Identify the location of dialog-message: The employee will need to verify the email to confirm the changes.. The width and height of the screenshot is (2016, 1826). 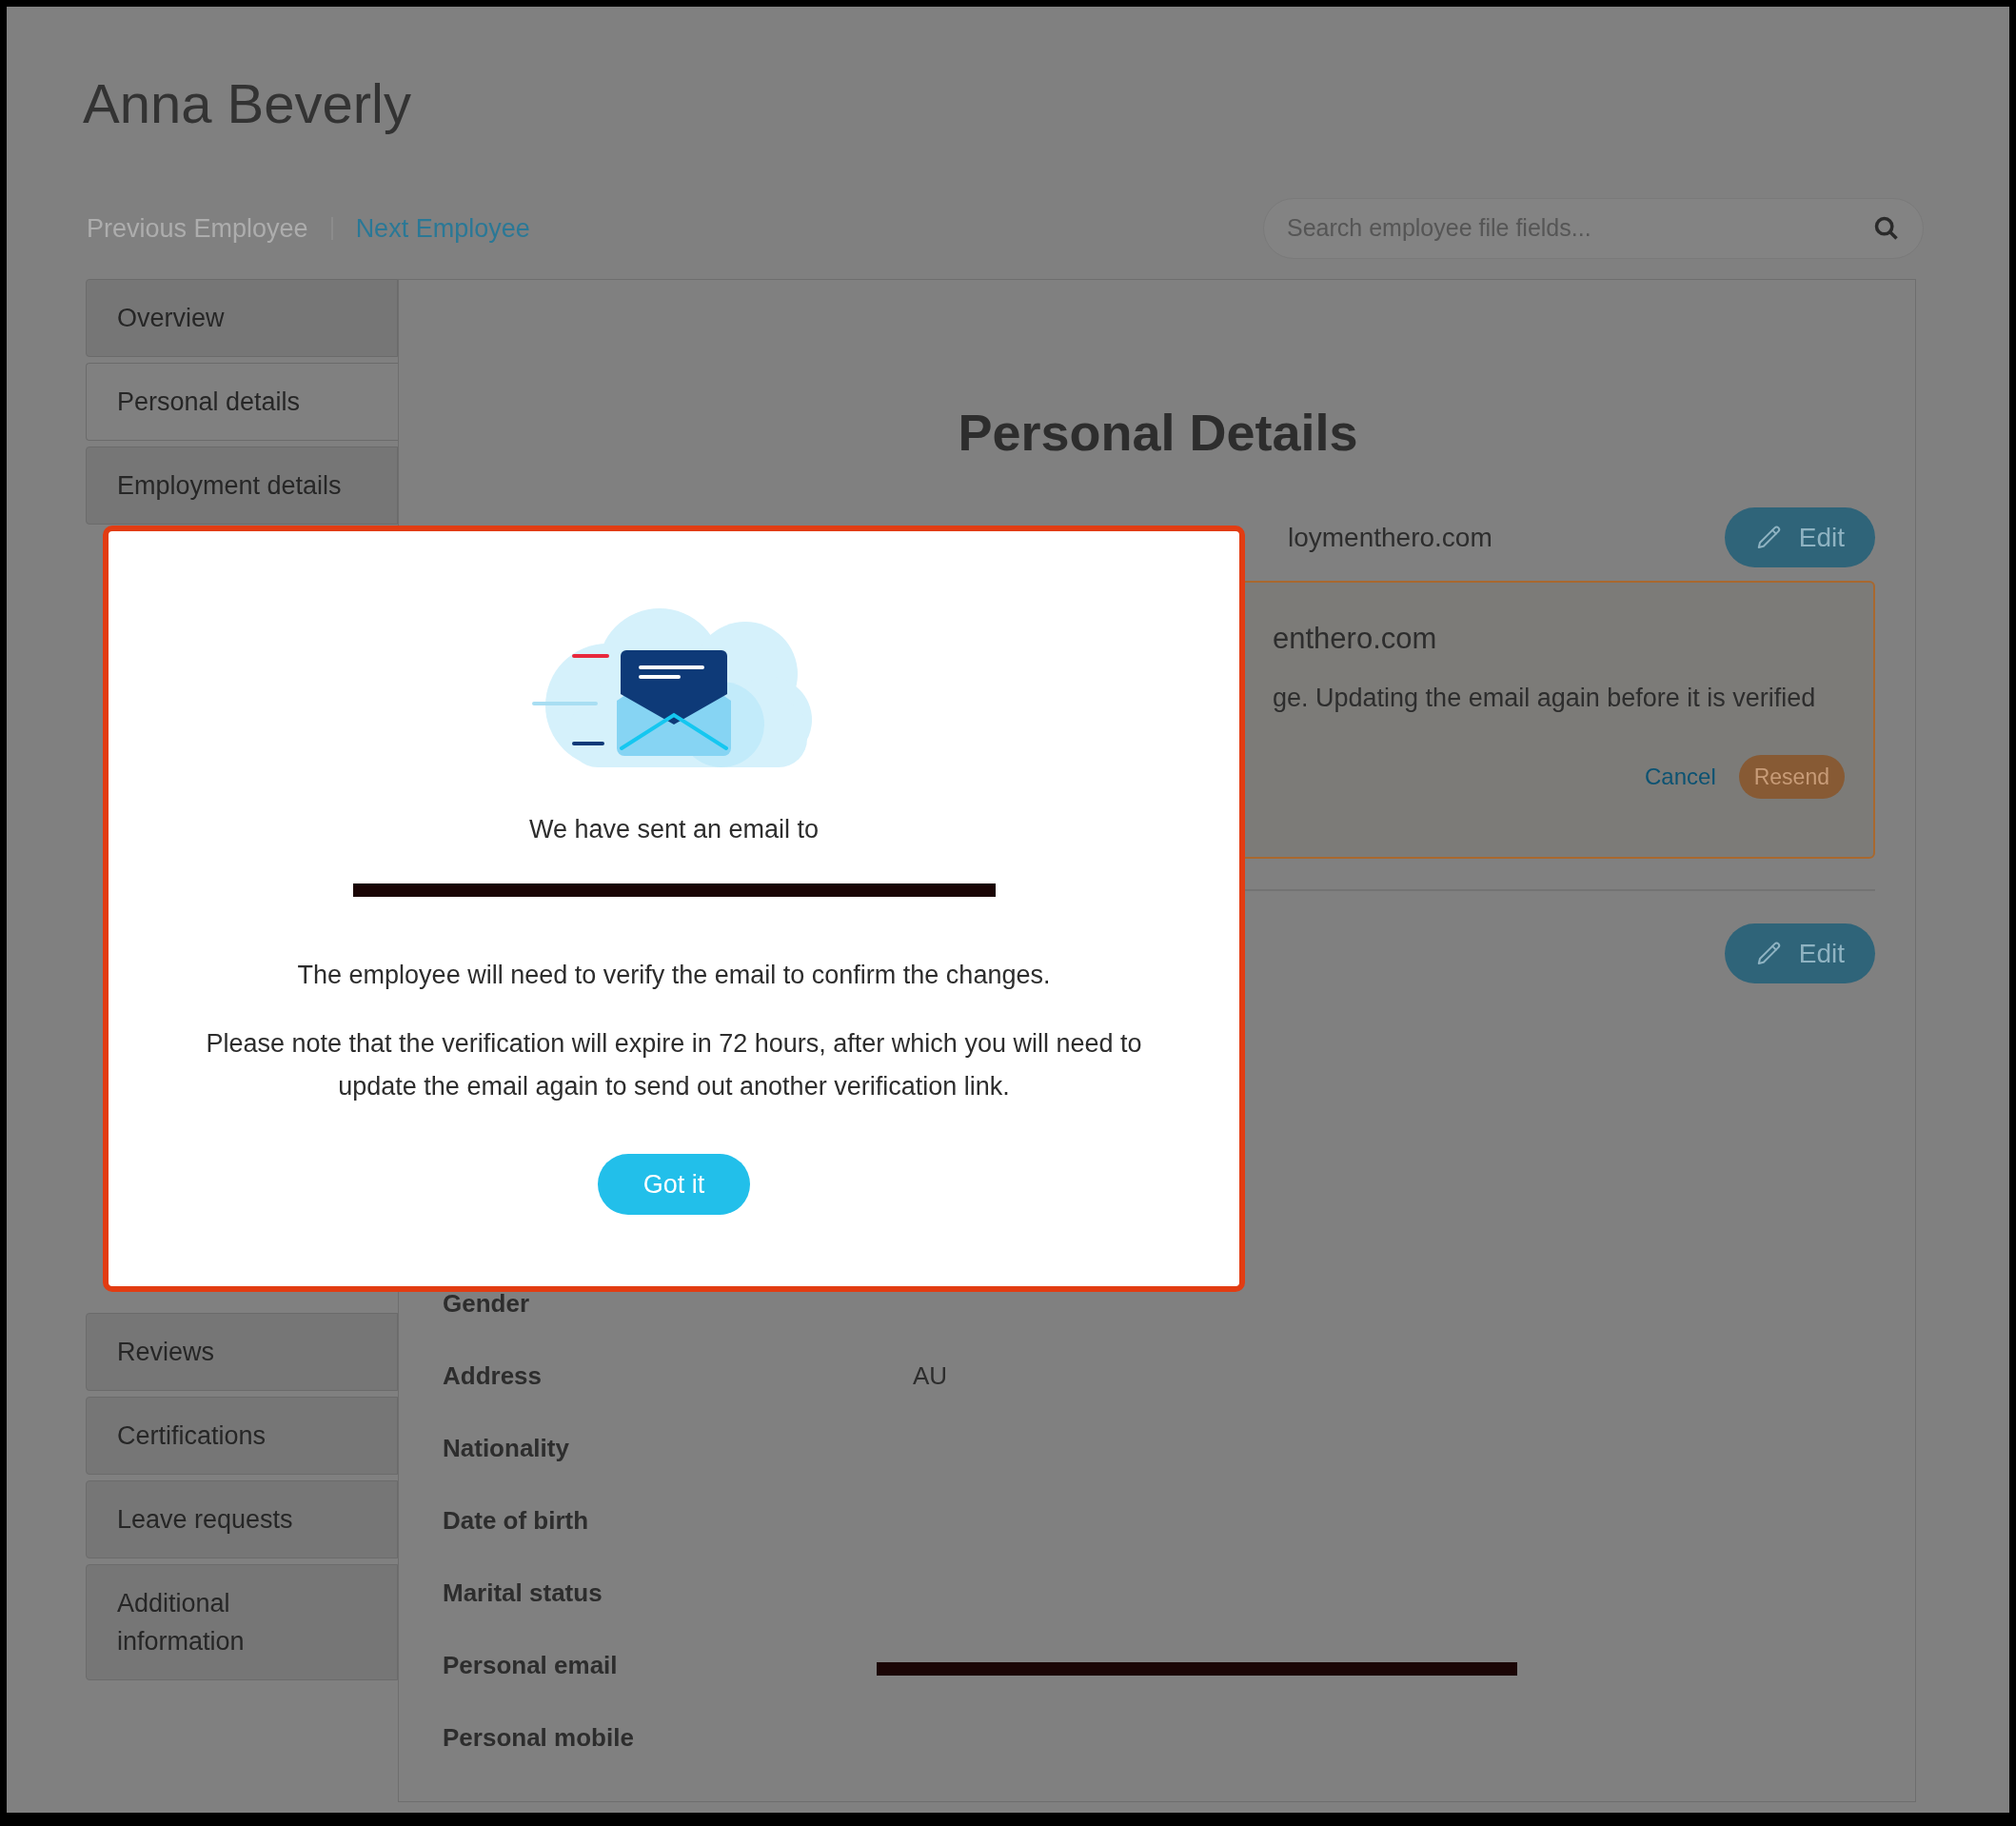
(674, 975).